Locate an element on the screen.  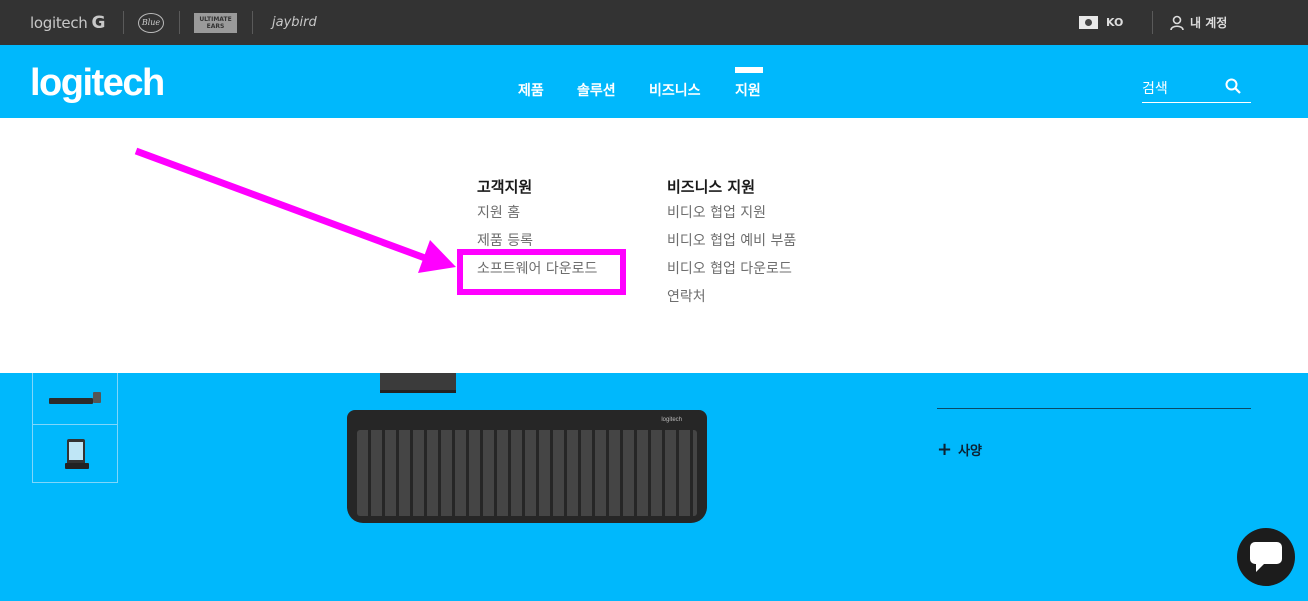
account-label: 내 계정 is located at coordinates (1209, 23).